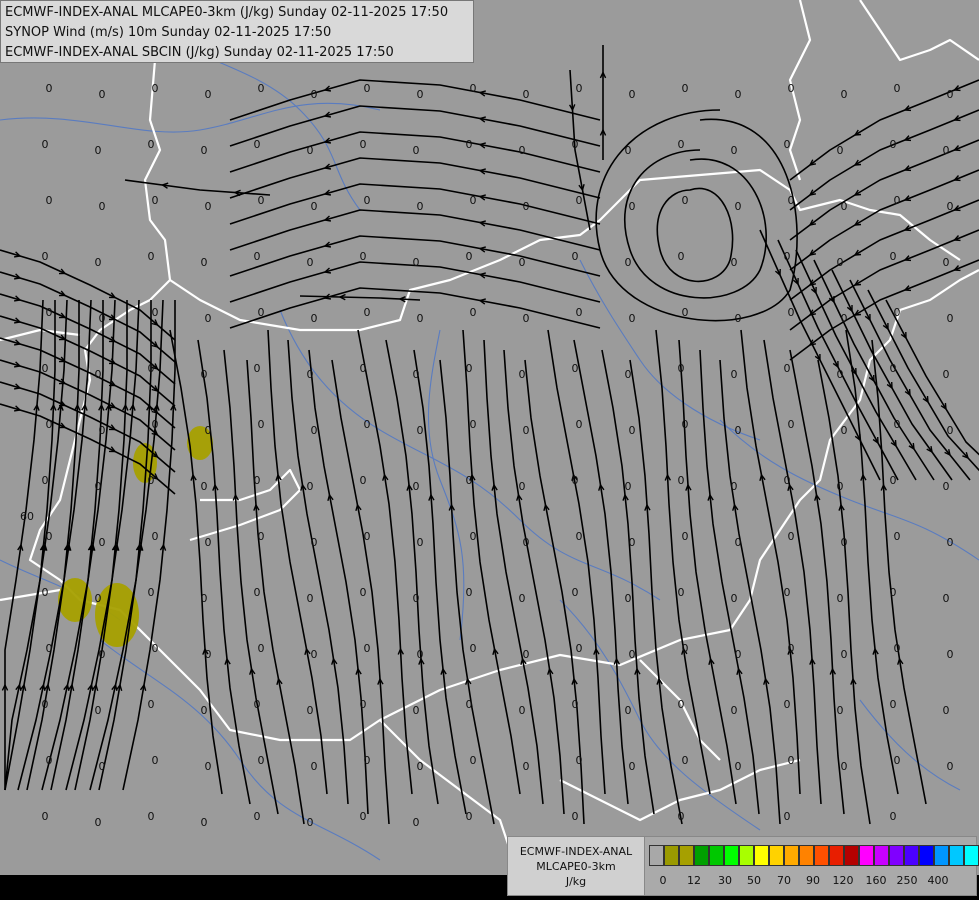 The width and height of the screenshot is (979, 900). What do you see at coordinates (576, 866) in the screenshot?
I see `legend-param: MLCAPE0-3km` at bounding box center [576, 866].